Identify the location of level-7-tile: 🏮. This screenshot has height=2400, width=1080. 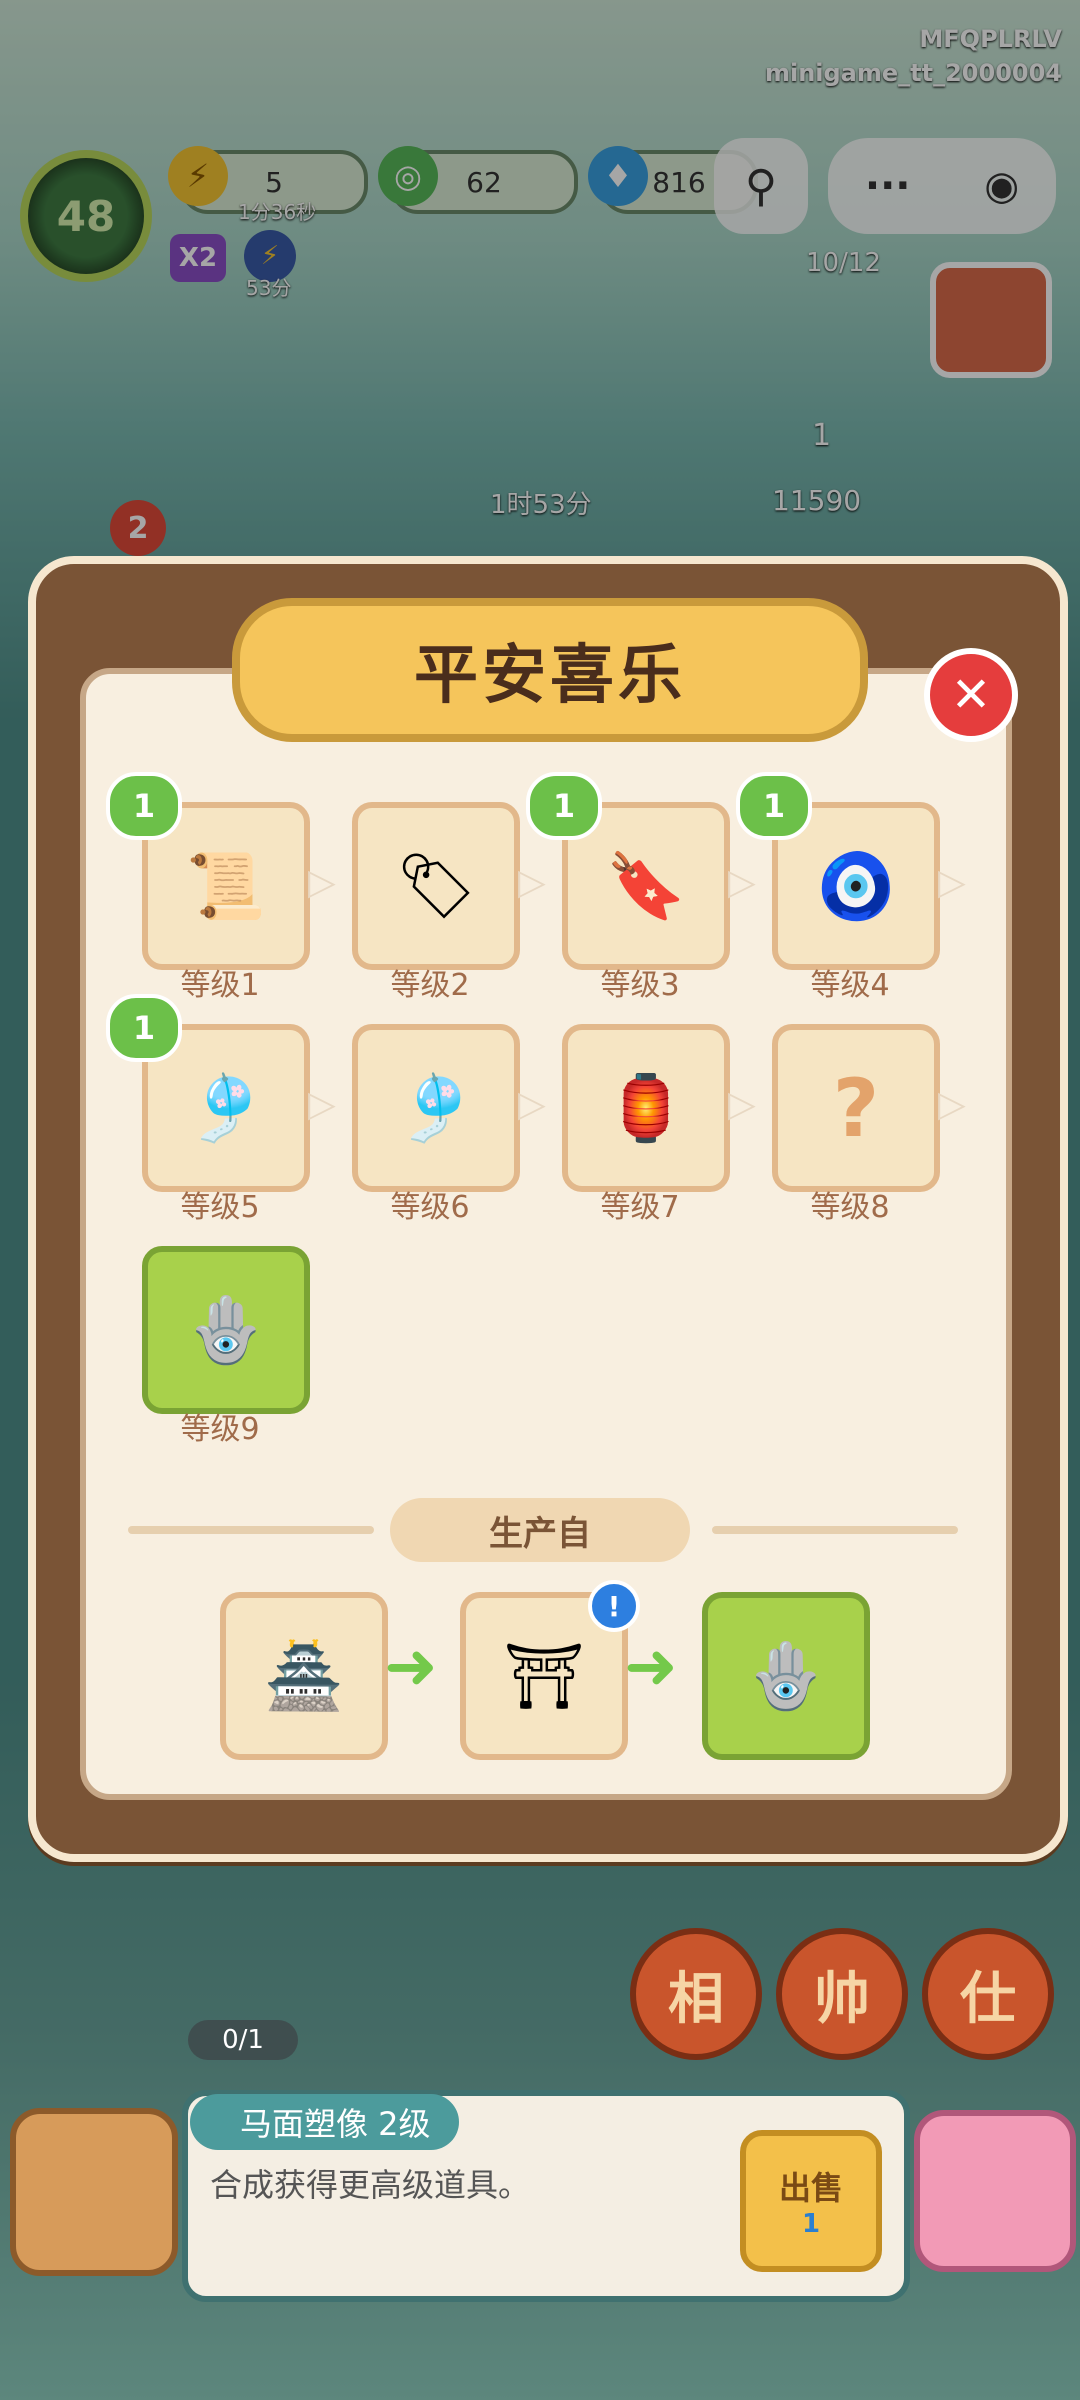
(646, 1108).